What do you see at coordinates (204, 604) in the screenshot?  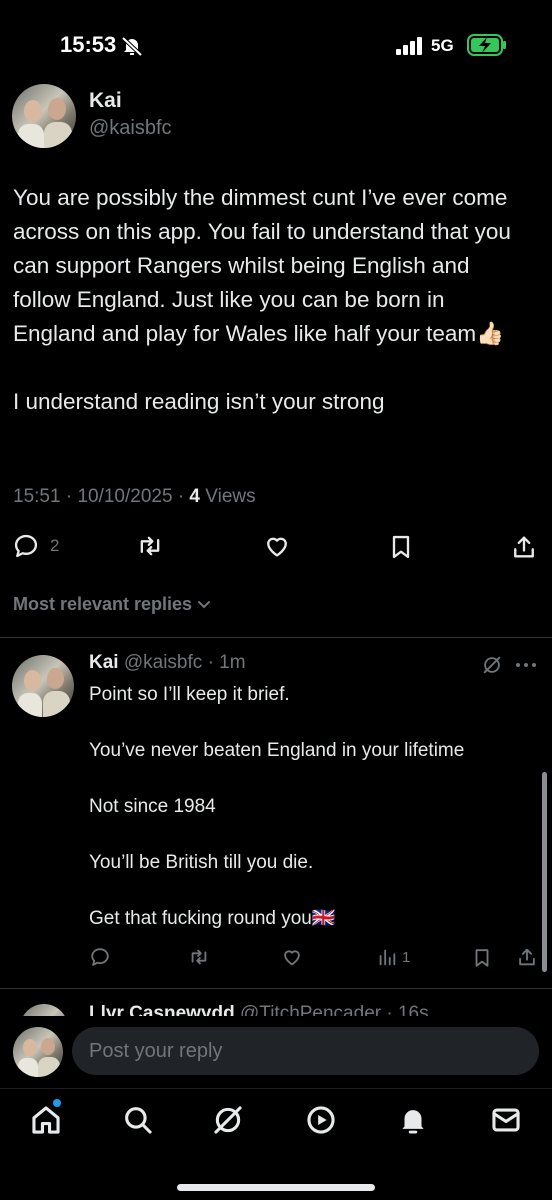 I see `chevron-down-icon` at bounding box center [204, 604].